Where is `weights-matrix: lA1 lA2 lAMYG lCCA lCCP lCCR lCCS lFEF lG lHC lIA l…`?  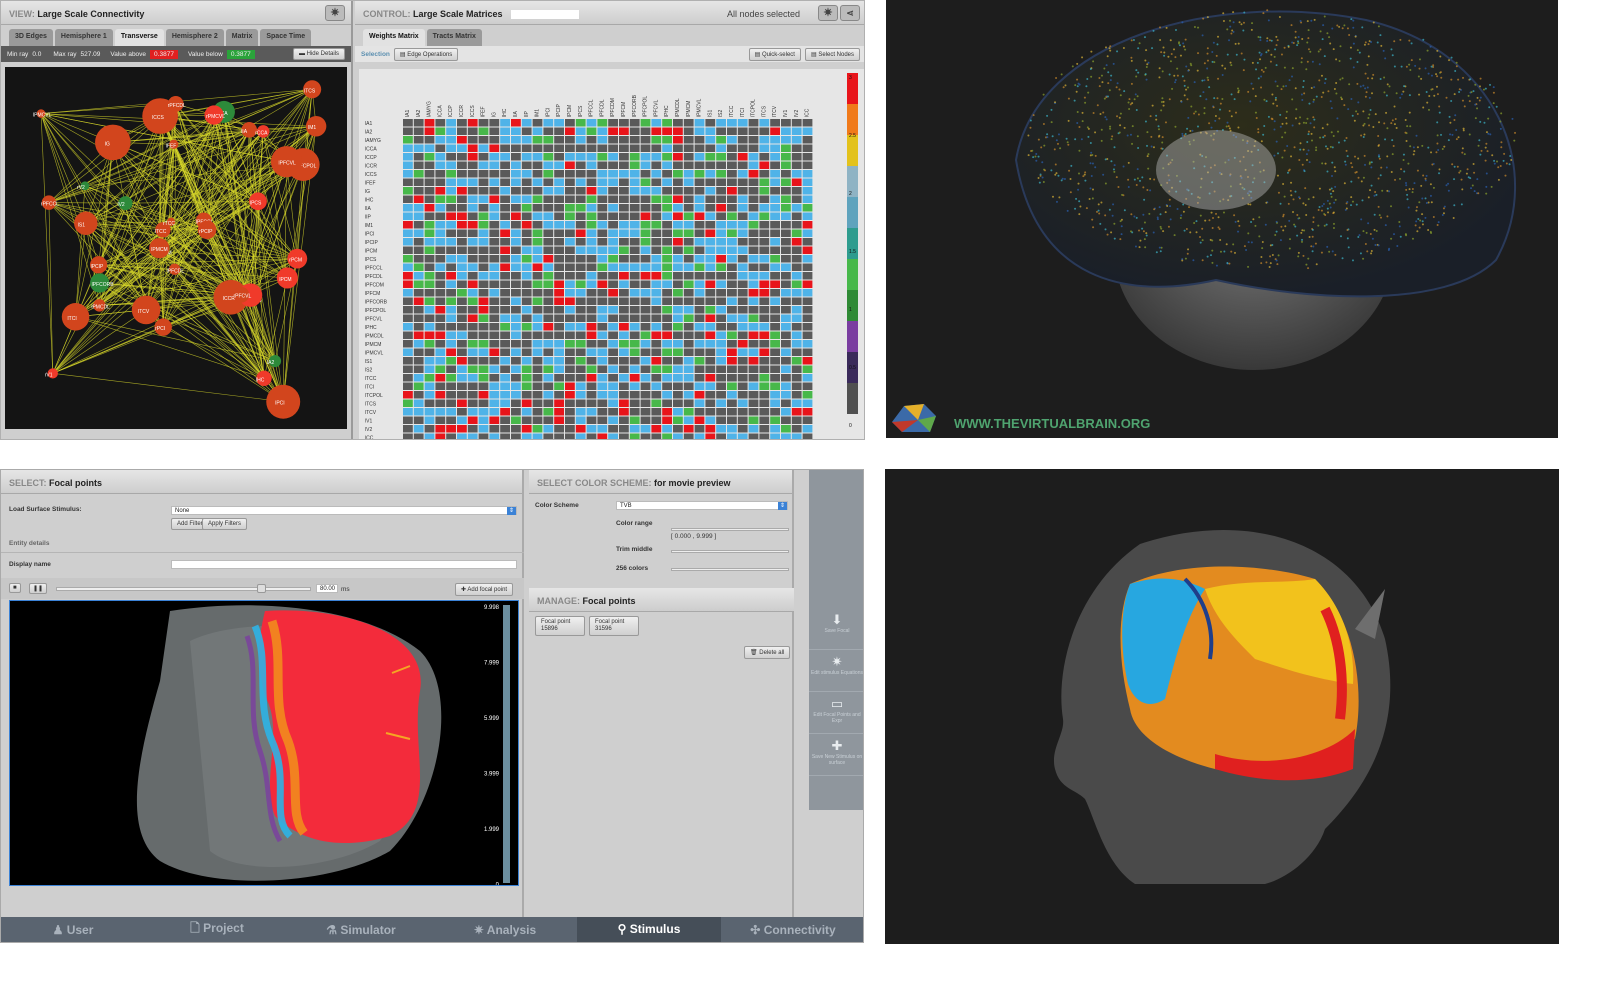 weights-matrix: lA1 lA2 lAMYG lCCA lCCP lCCR lCCS lFEF lG lHC lIA l… is located at coordinates (611, 254).